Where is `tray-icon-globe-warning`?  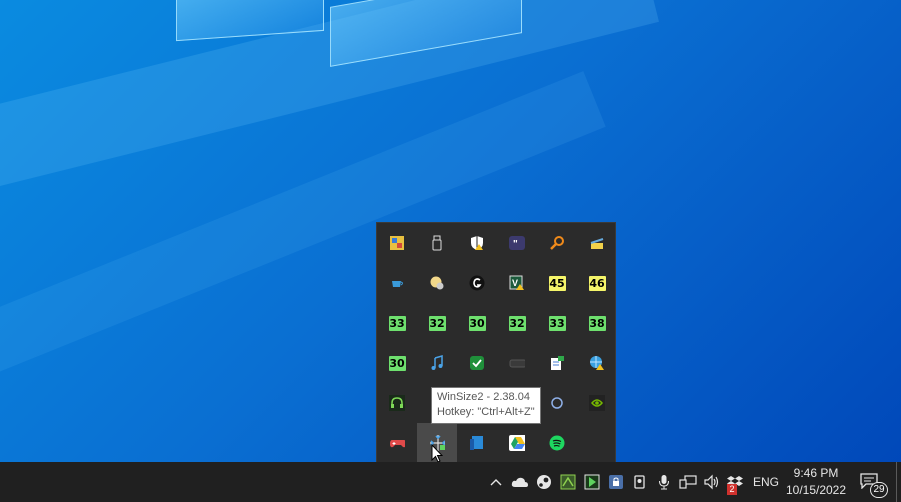 tray-icon-globe-warning is located at coordinates (597, 363).